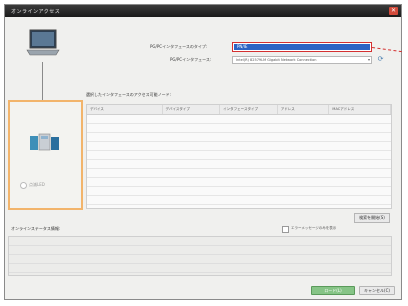 This screenshot has height=306, width=408. Describe the element at coordinates (372, 218) in the screenshot. I see `start-search-button: 検索を開始(S)` at that location.